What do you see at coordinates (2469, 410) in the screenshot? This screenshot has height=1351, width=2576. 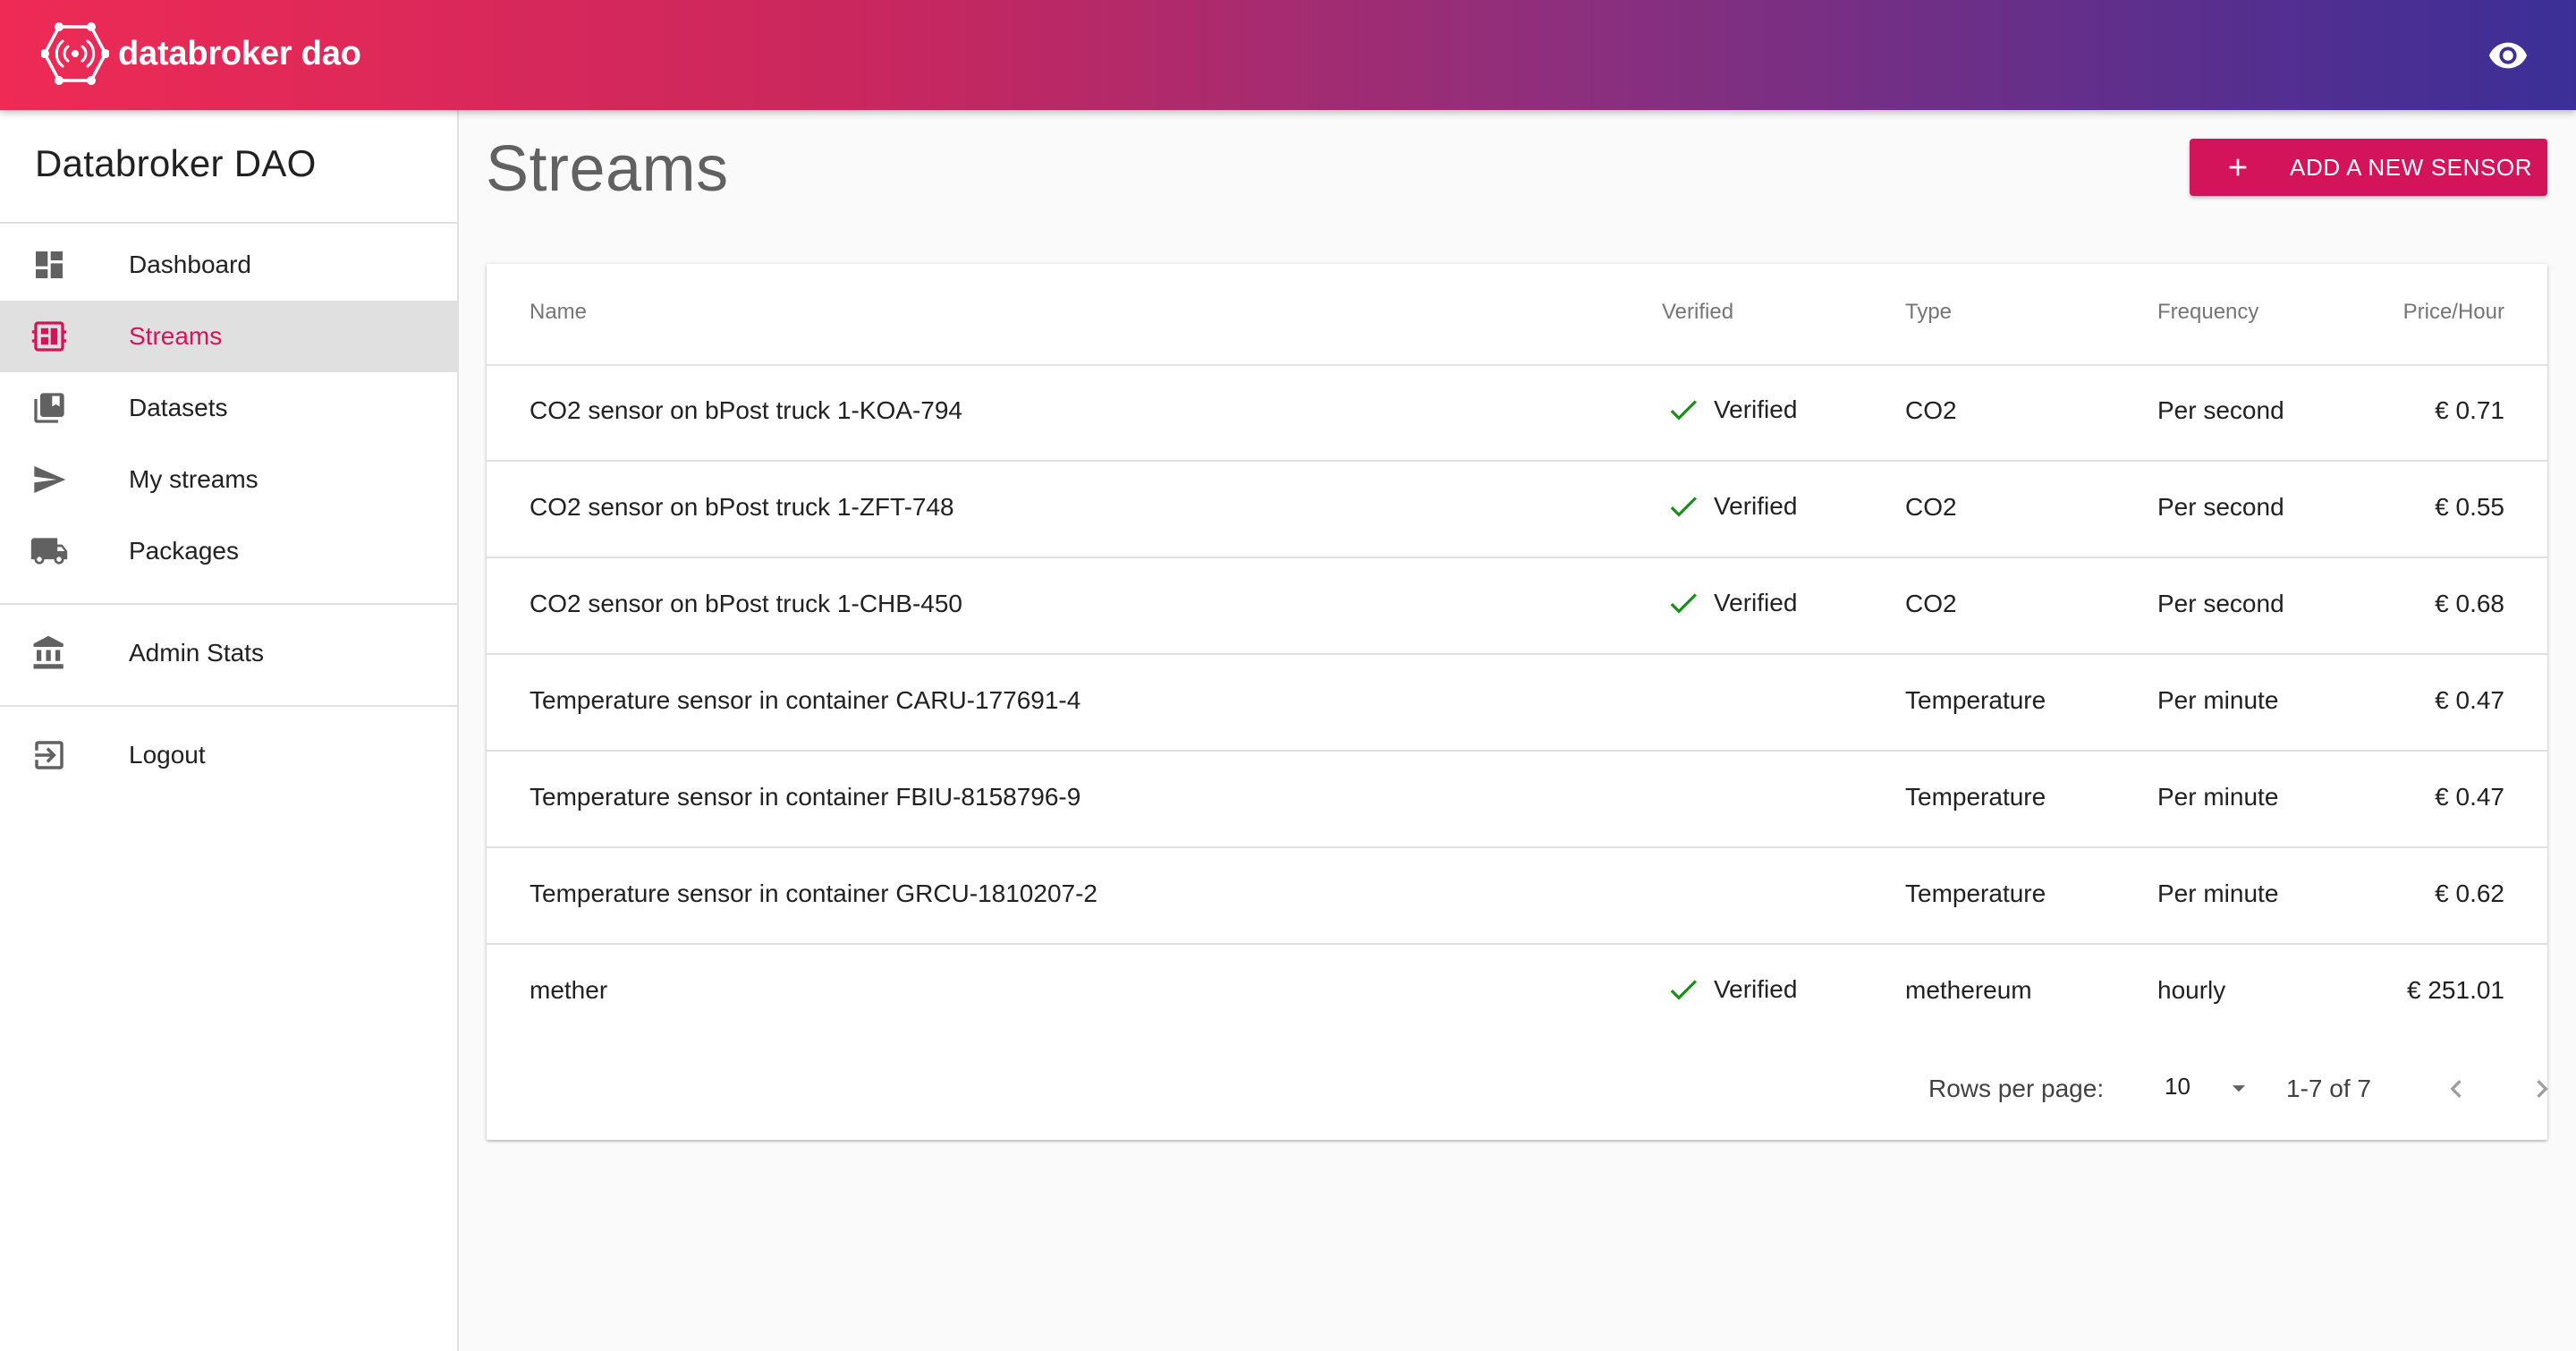 I see `cell-price: € 0.71` at bounding box center [2469, 410].